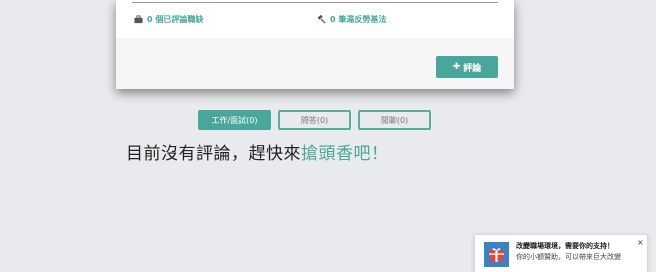  What do you see at coordinates (213, 154) in the screenshot?
I see `empty-state-text: 目前沒有評論，趕快來` at bounding box center [213, 154].